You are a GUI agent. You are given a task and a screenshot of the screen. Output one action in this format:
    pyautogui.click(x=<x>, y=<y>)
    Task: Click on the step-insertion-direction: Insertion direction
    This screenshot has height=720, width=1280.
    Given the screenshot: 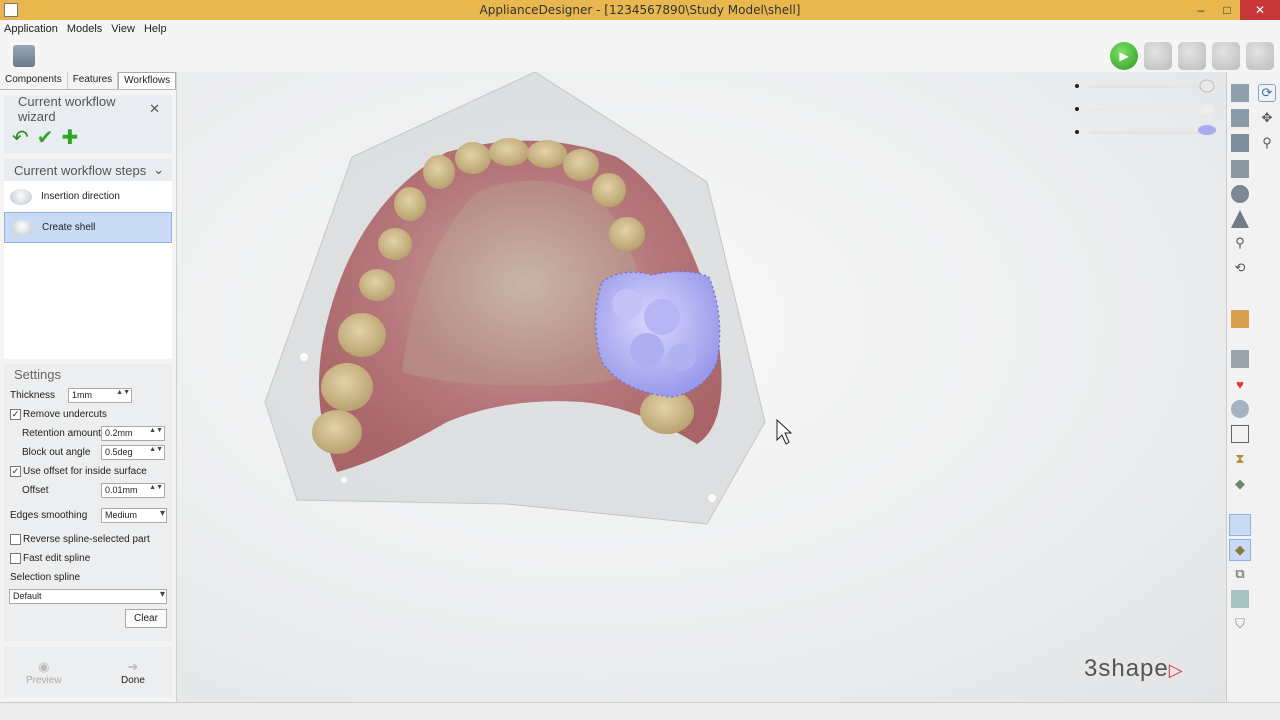 What is the action you would take?
    pyautogui.click(x=88, y=196)
    